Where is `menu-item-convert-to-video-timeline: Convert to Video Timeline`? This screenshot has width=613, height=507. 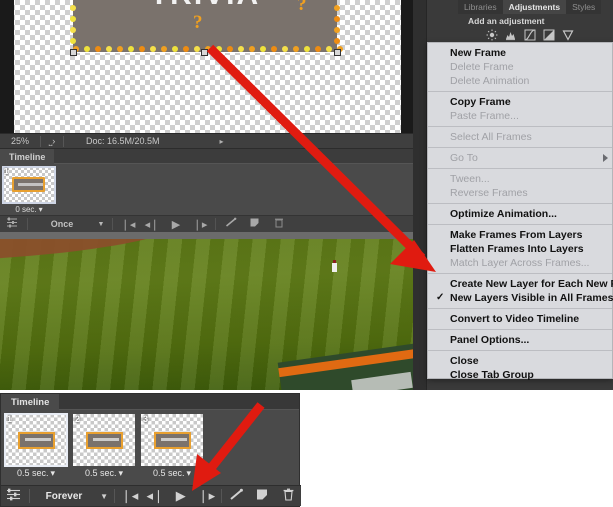
menu-item-convert-to-video-timeline: Convert to Video Timeline is located at coordinates (520, 319).